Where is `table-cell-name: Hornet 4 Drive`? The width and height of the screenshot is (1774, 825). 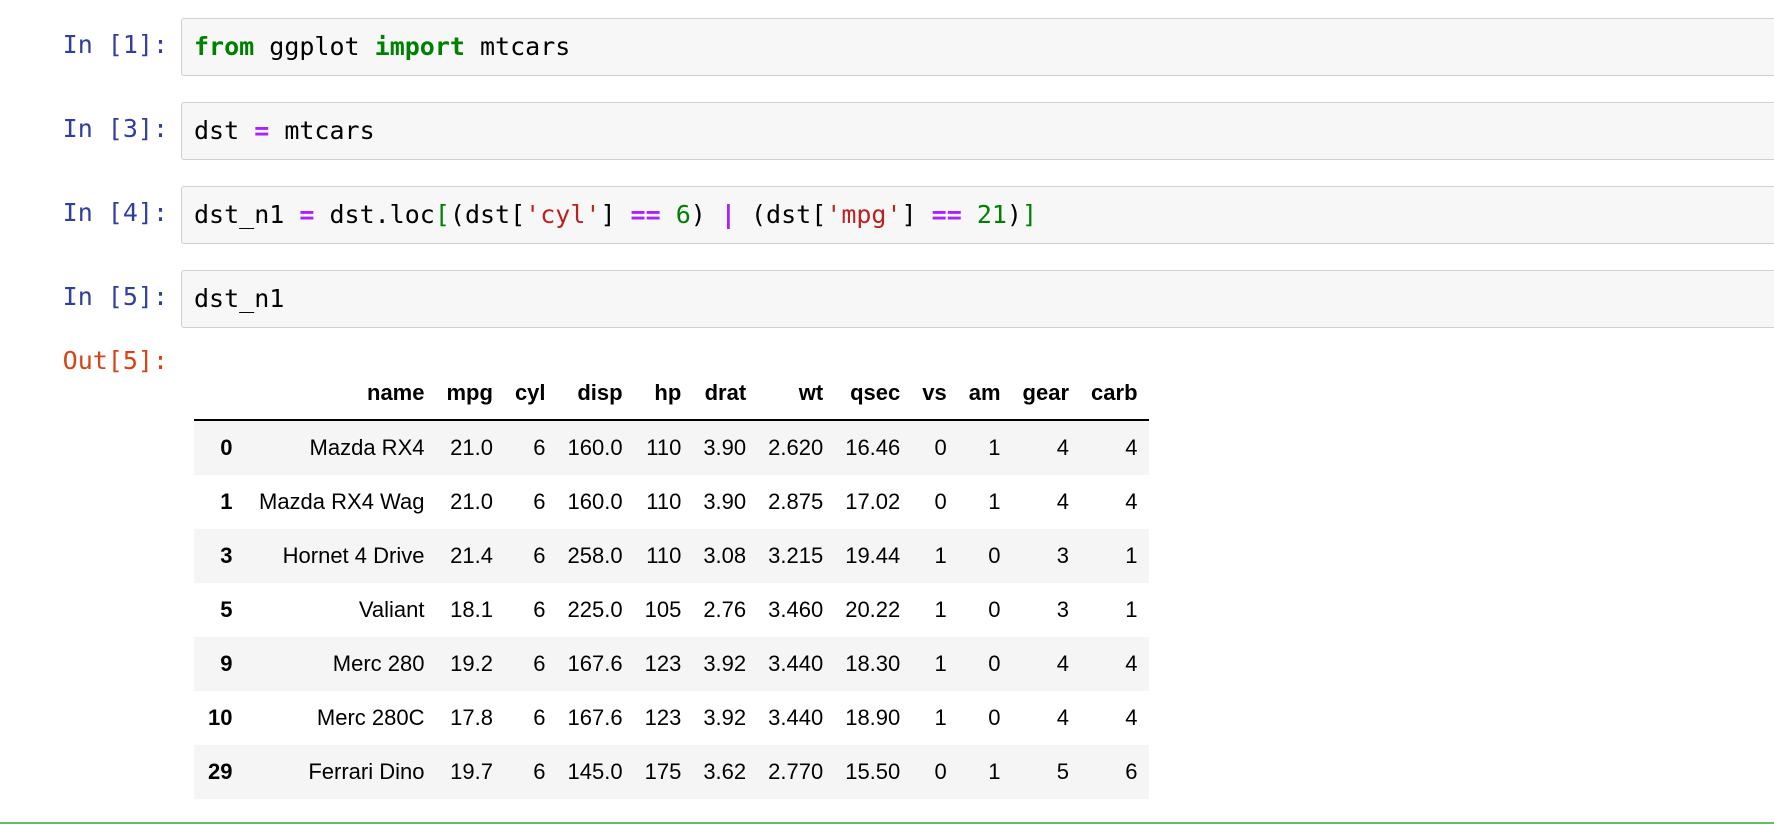
table-cell-name: Hornet 4 Drive is located at coordinates (353, 555).